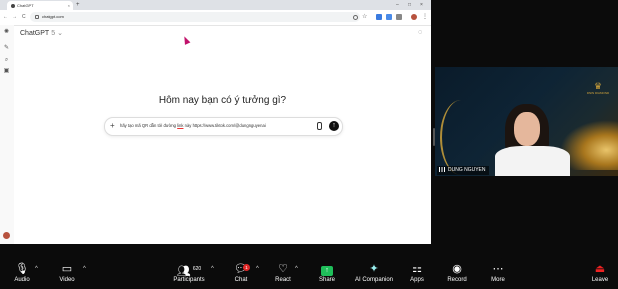 Image resolution: width=618 pixels, height=289 pixels. What do you see at coordinates (6, 235) in the screenshot?
I see `user-avatar` at bounding box center [6, 235].